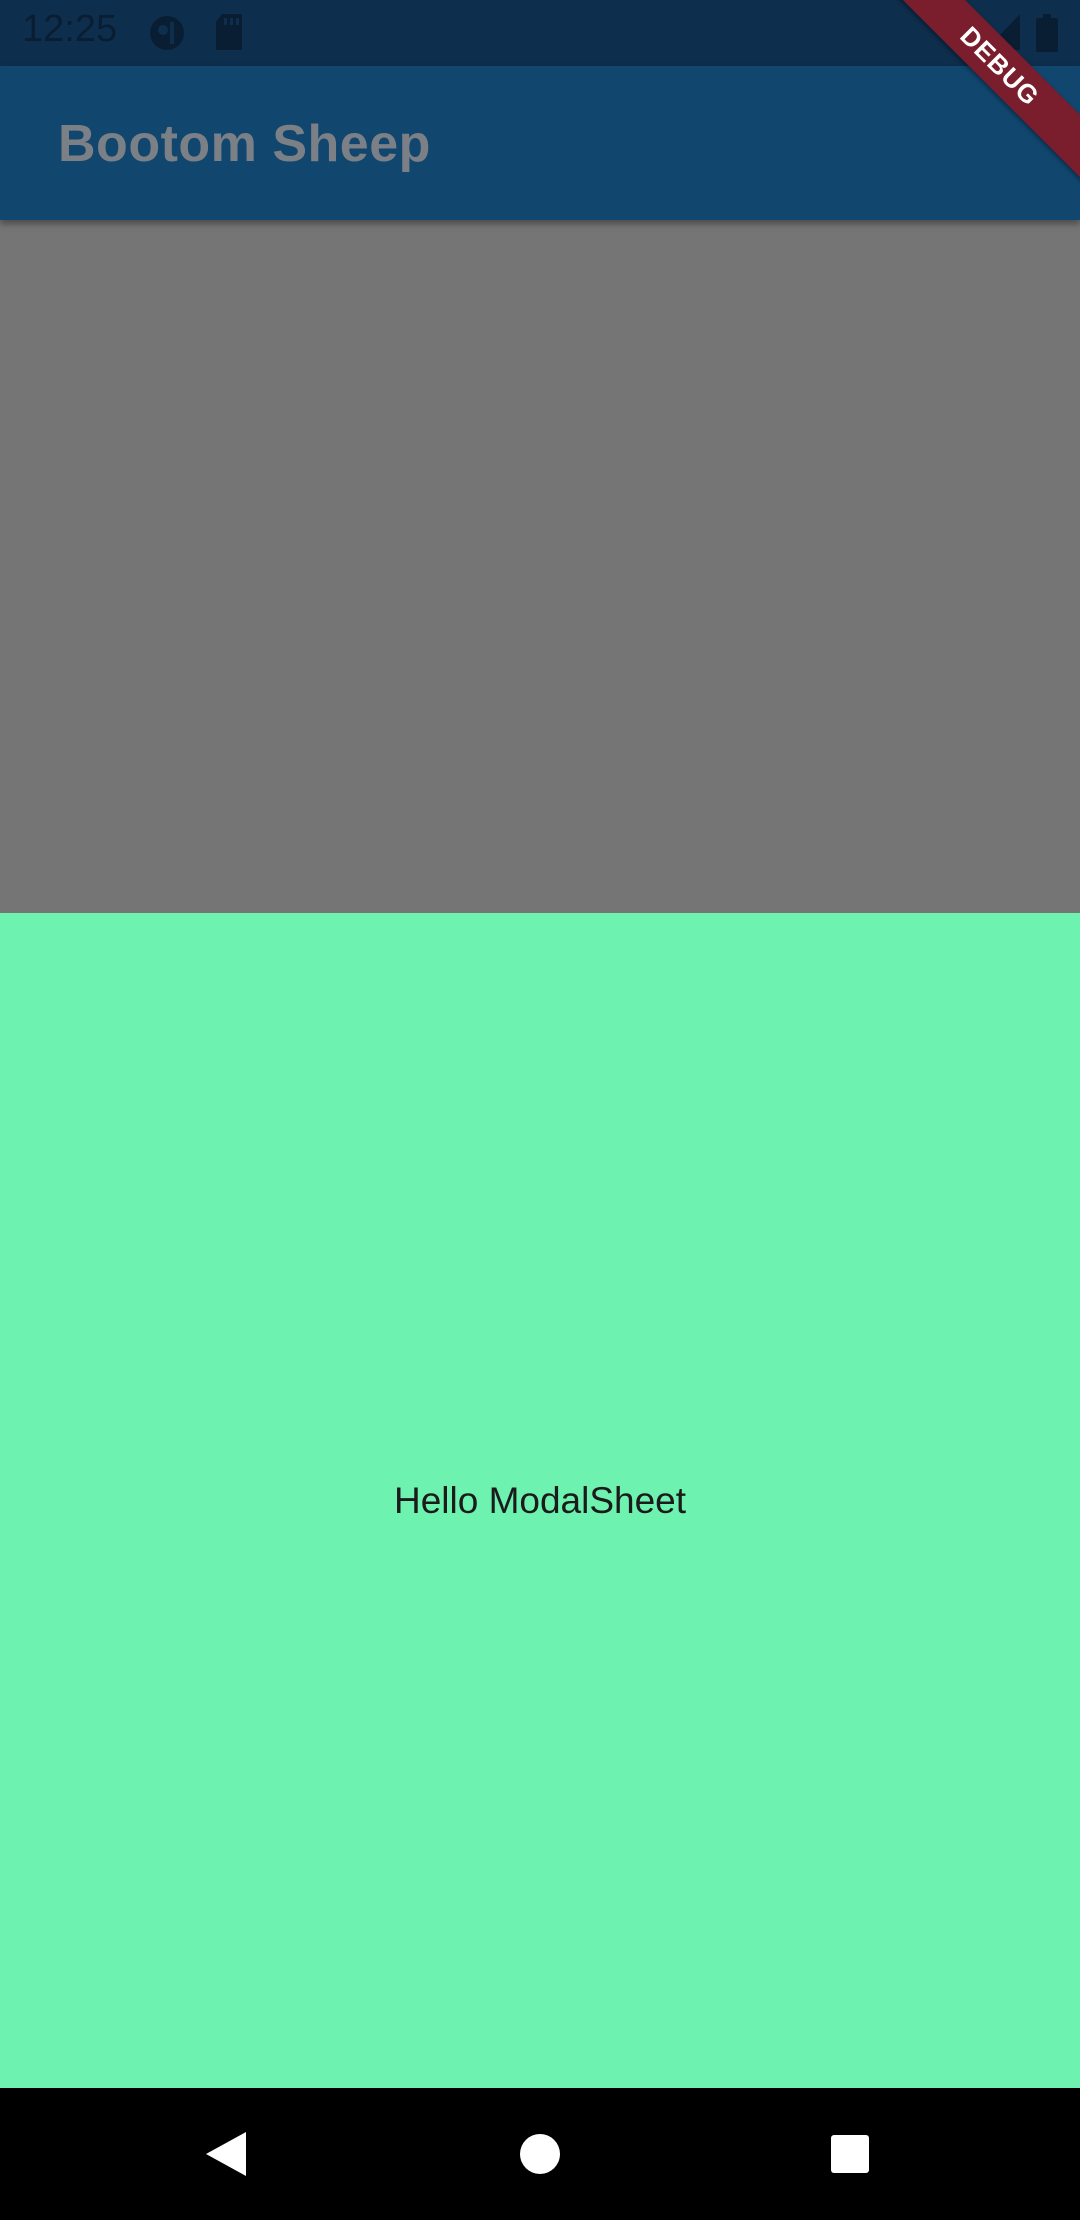 The image size is (1080, 2220). What do you see at coordinates (229, 34) in the screenshot?
I see `sd-card-icon` at bounding box center [229, 34].